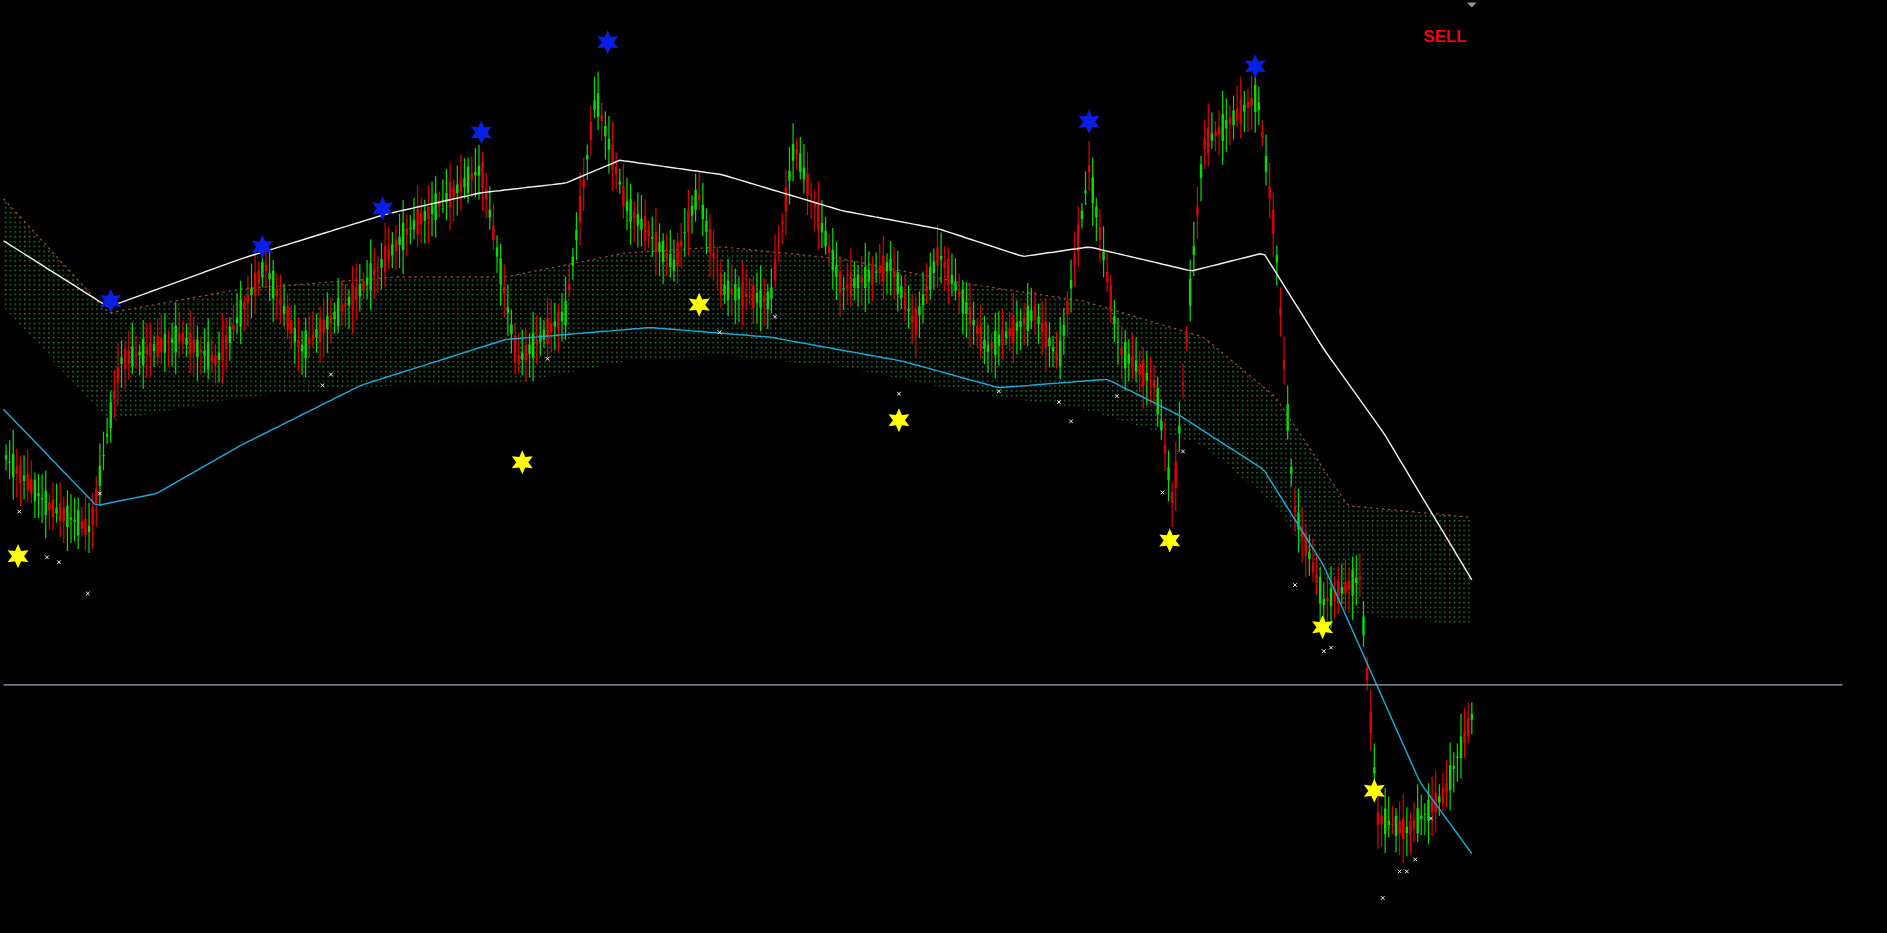 The height and width of the screenshot is (933, 1887). What do you see at coordinates (1472, 5) in the screenshot?
I see `triangle-icon` at bounding box center [1472, 5].